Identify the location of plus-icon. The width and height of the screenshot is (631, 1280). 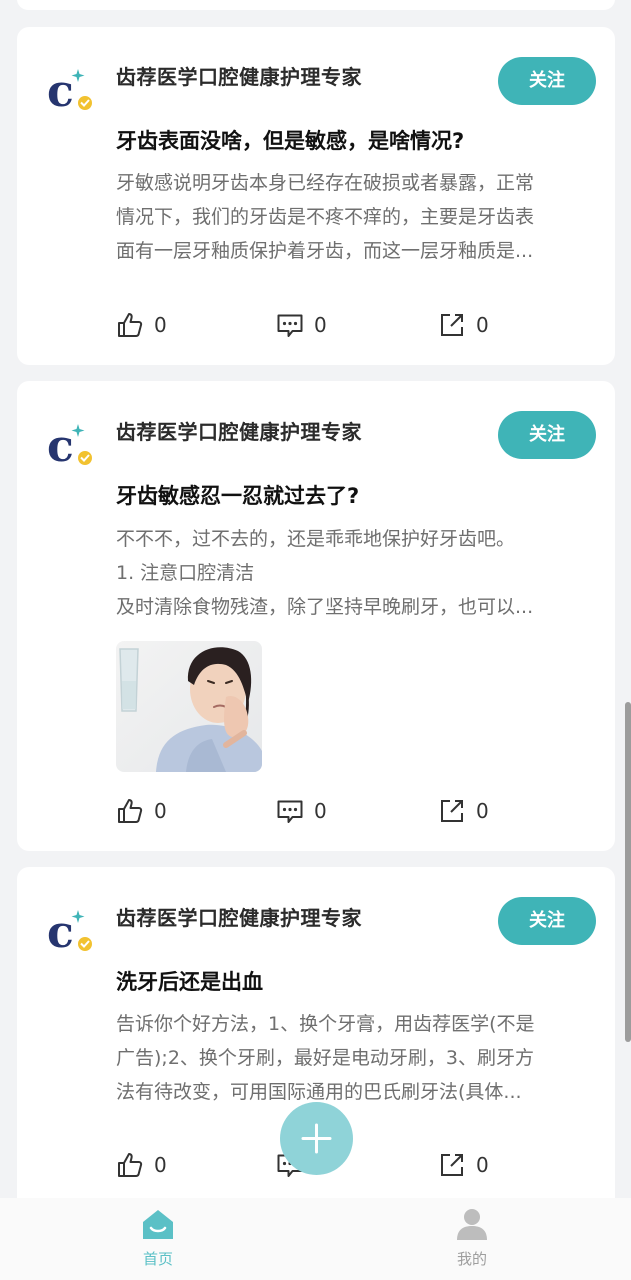
(316, 1138).